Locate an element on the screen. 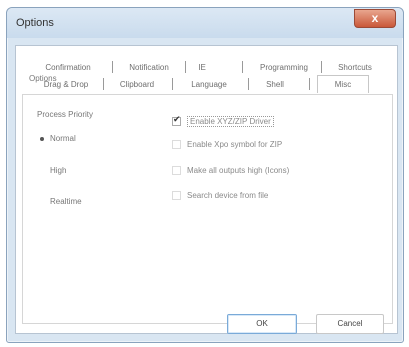  checkbox-enable-driver: ✔ Enable XYZ/ZIP Driver is located at coordinates (223, 121).